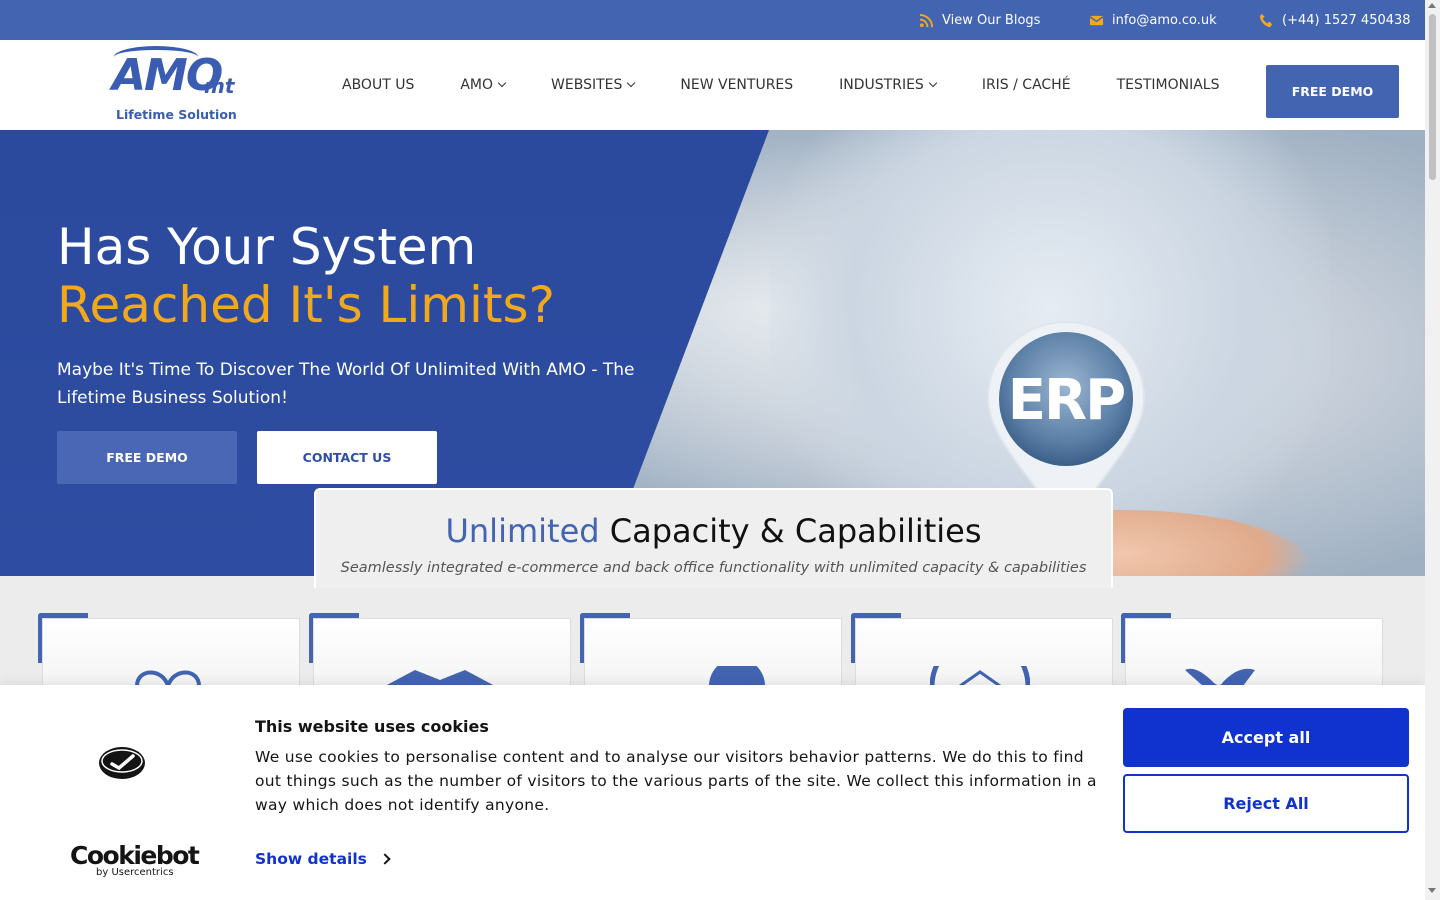  Describe the element at coordinates (1266, 803) in the screenshot. I see `reject-all-button: Reject All` at that location.